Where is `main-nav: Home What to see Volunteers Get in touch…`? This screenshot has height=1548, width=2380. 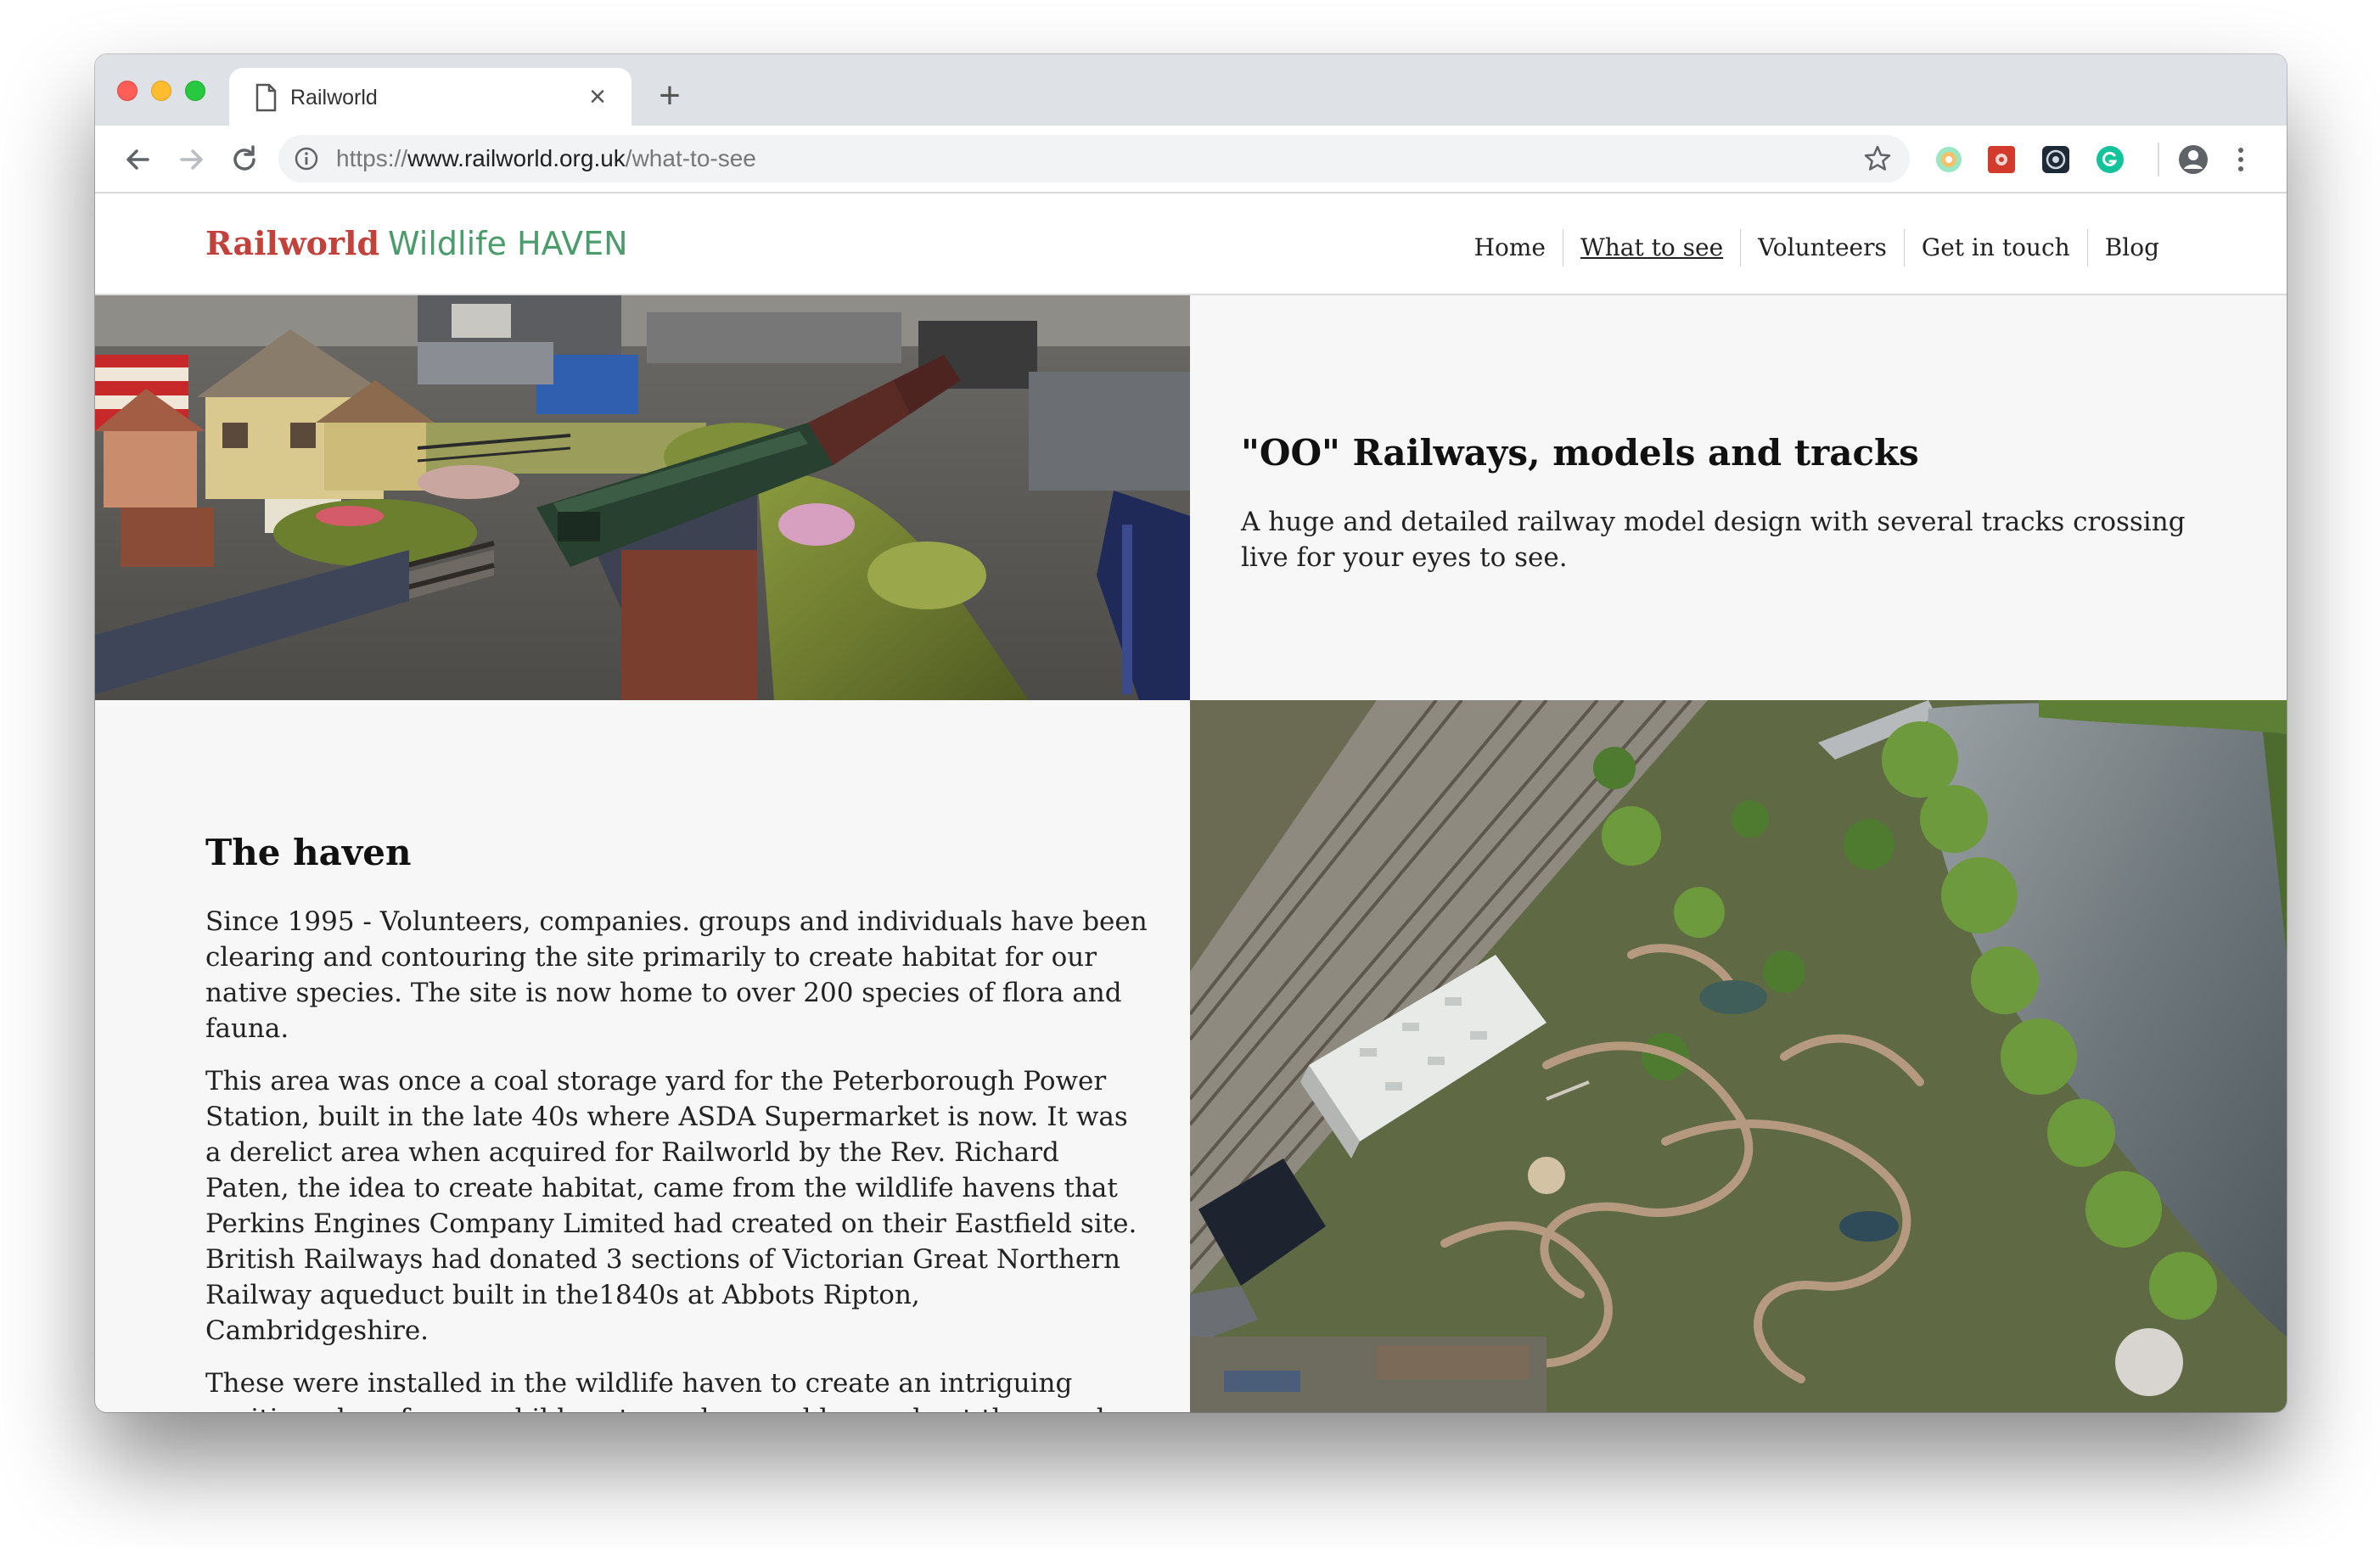 main-nav: Home What to see Volunteers Get in touch… is located at coordinates (1816, 248).